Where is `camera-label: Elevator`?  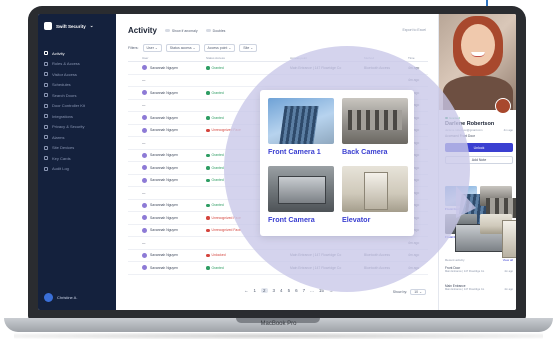 camera-label: Elevator is located at coordinates (356, 219).